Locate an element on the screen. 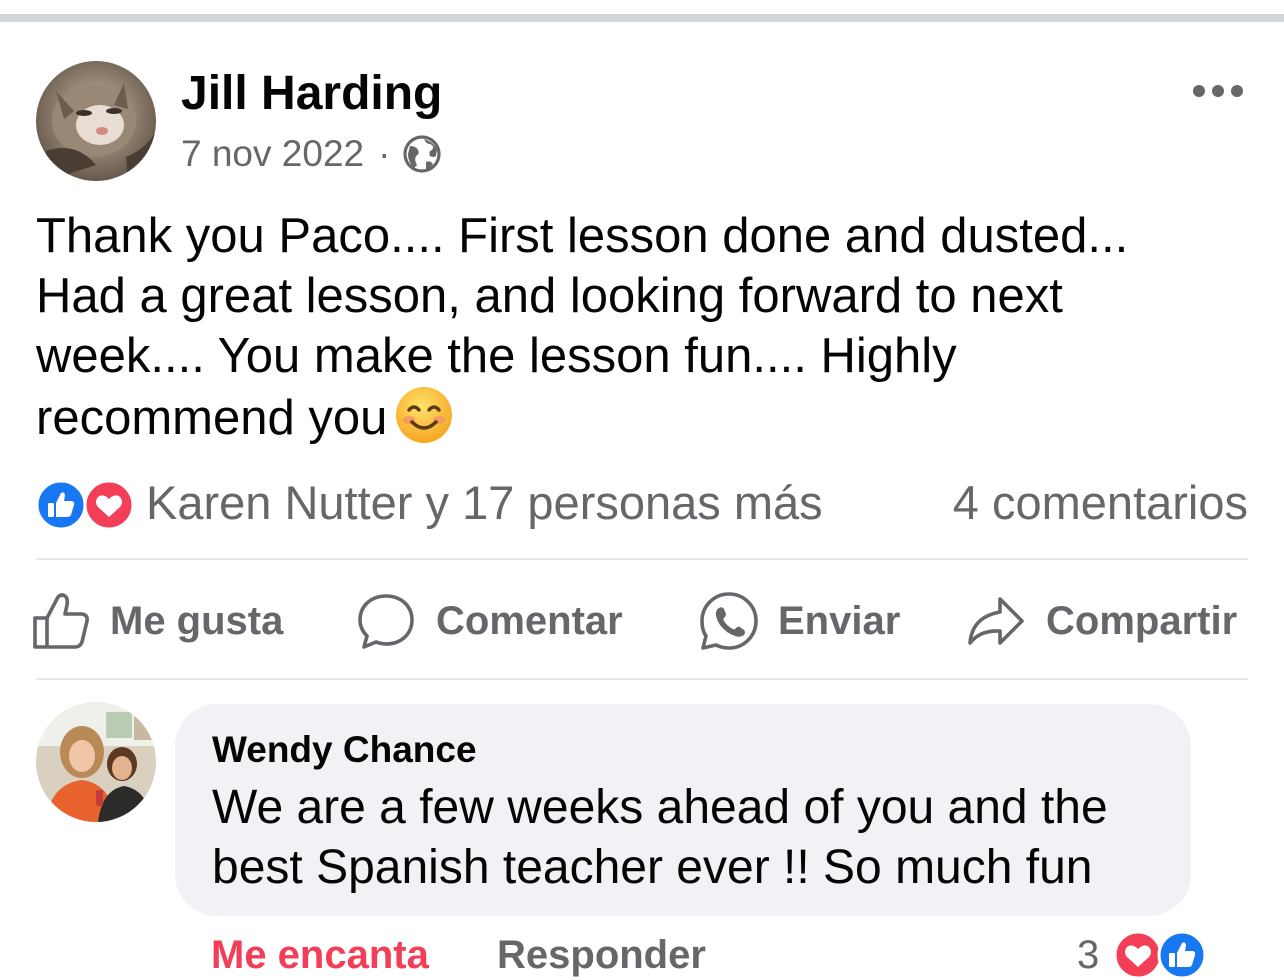  post-actions: Me gusta Comentar Enviar Compartir is located at coordinates (642, 621).